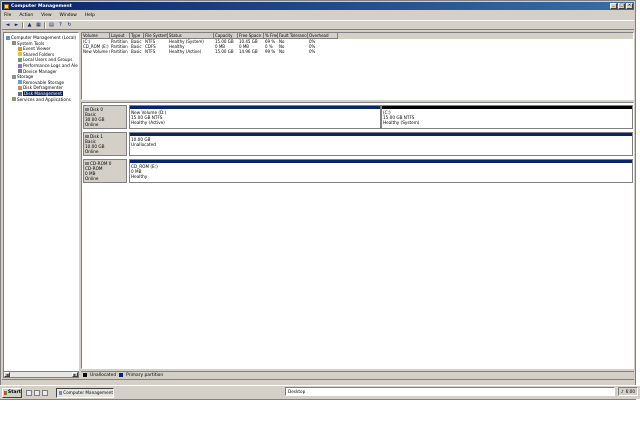  What do you see at coordinates (8, 37) in the screenshot?
I see `computer-icon` at bounding box center [8, 37].